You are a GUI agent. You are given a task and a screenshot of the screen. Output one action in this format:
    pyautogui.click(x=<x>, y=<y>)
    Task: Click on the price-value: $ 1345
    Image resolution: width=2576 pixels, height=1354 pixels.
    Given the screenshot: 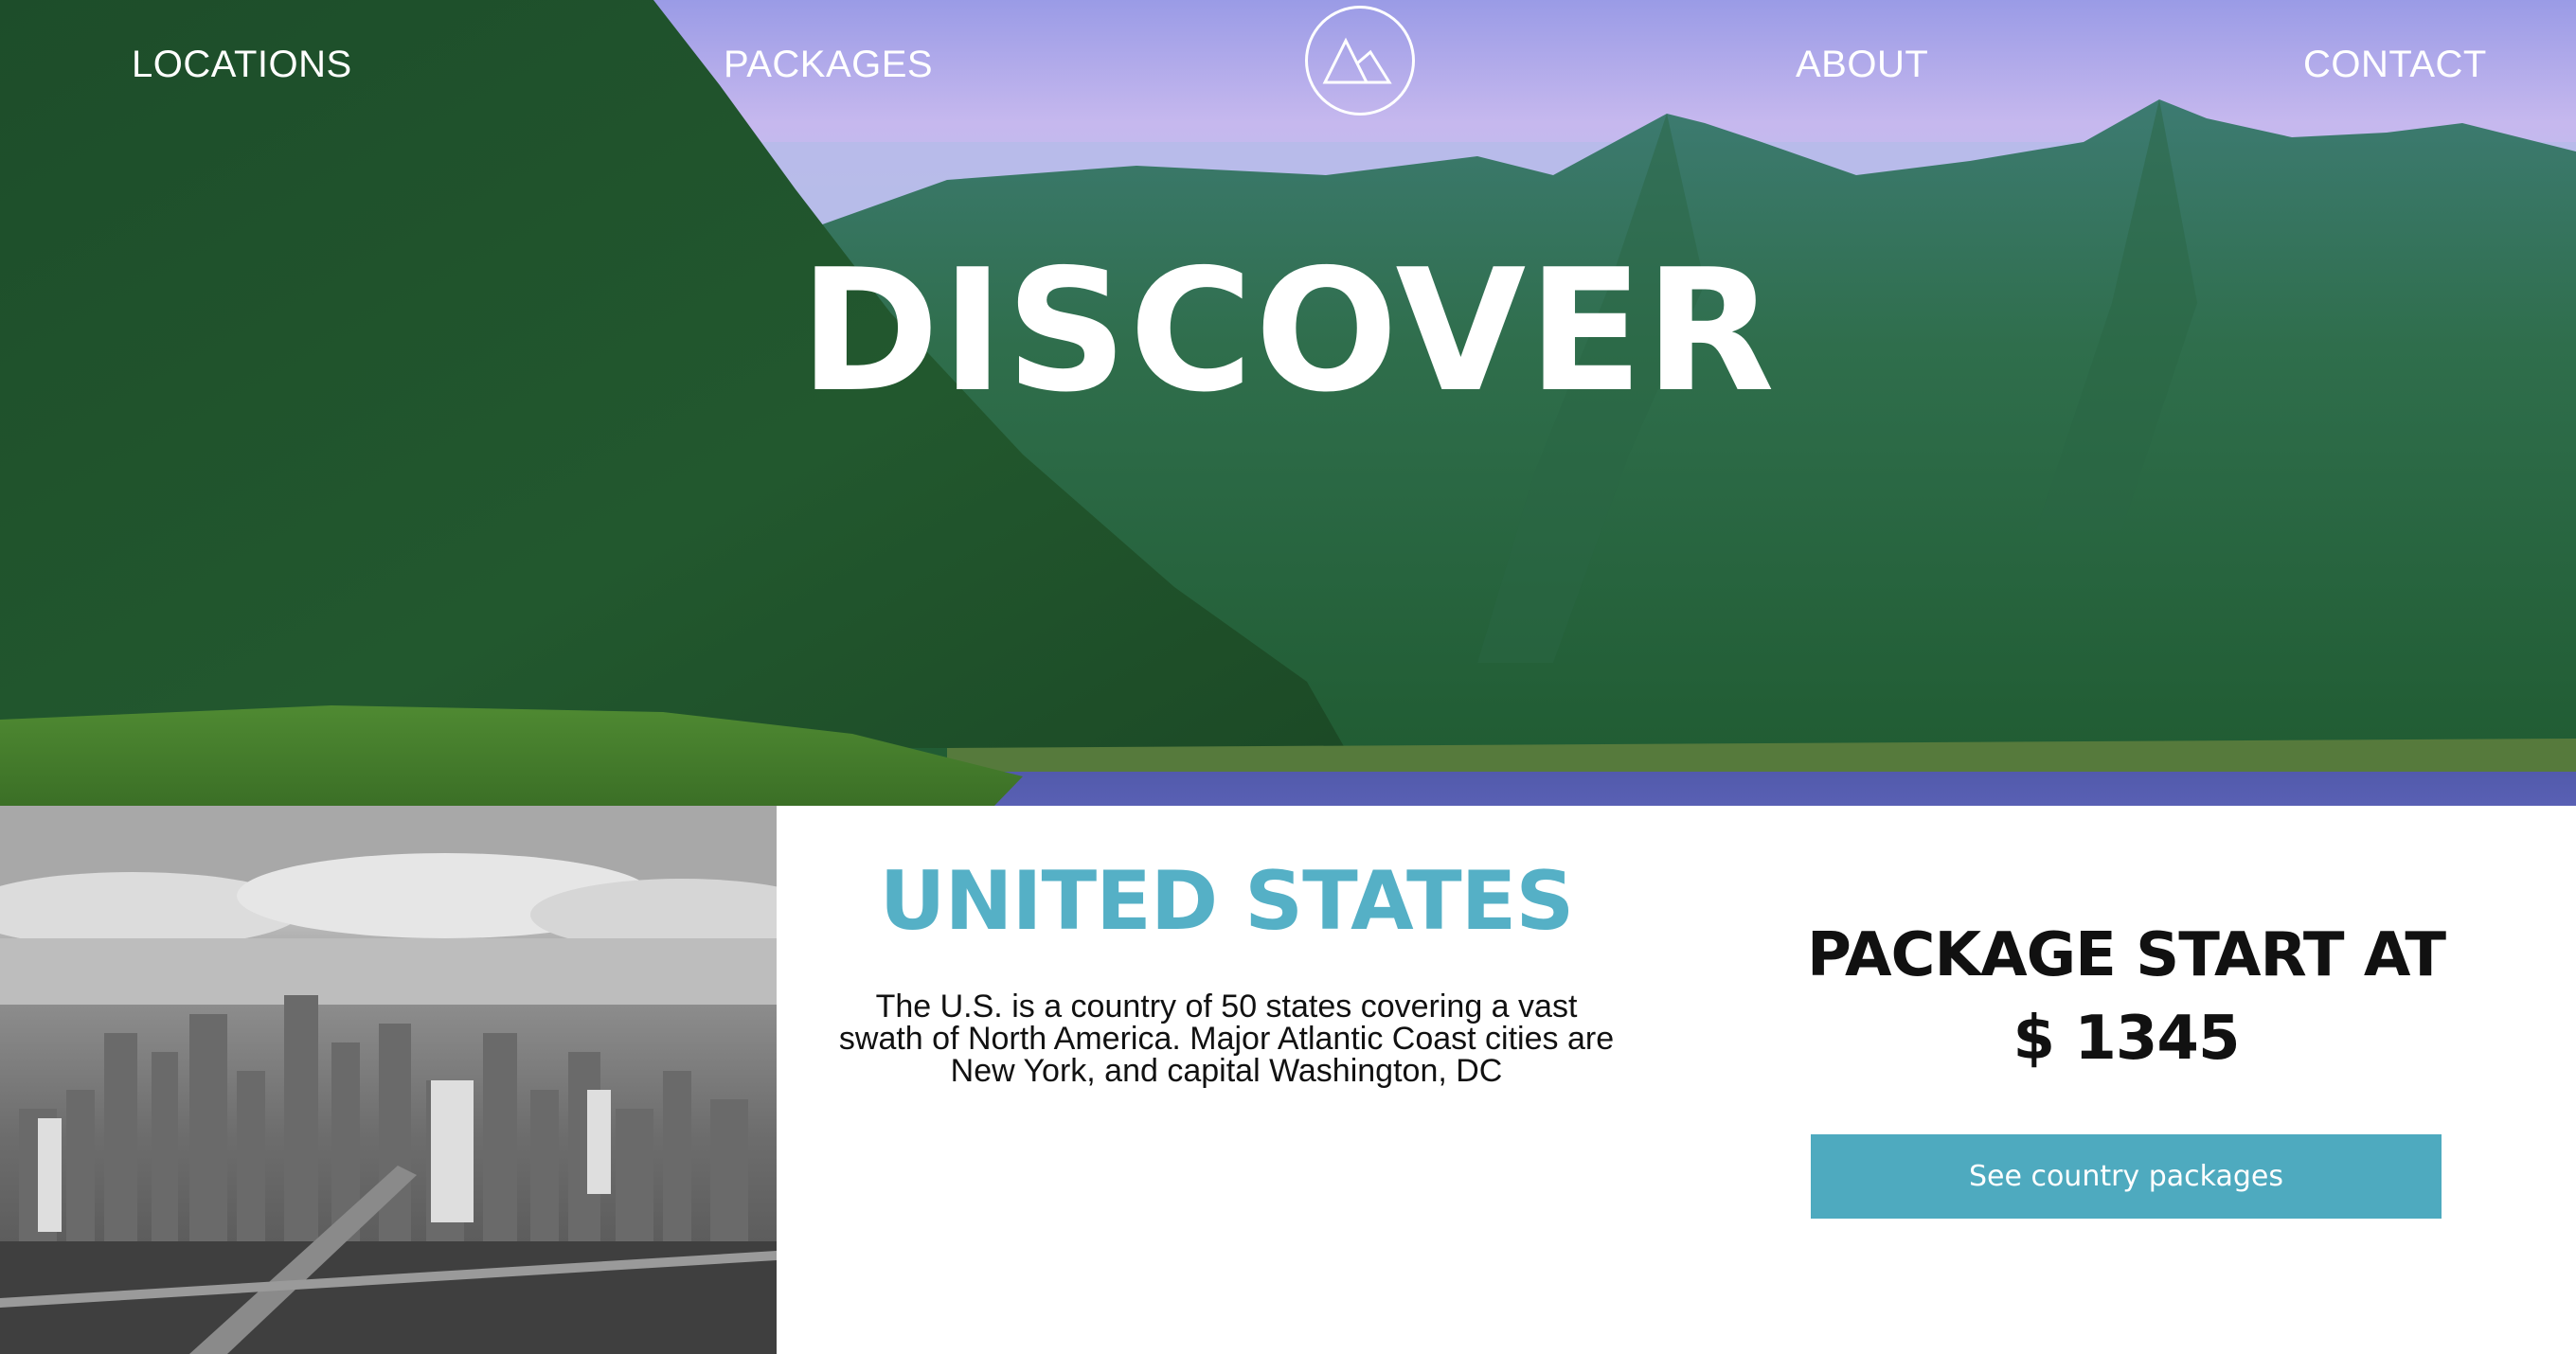 What is the action you would take?
    pyautogui.click(x=2126, y=1039)
    